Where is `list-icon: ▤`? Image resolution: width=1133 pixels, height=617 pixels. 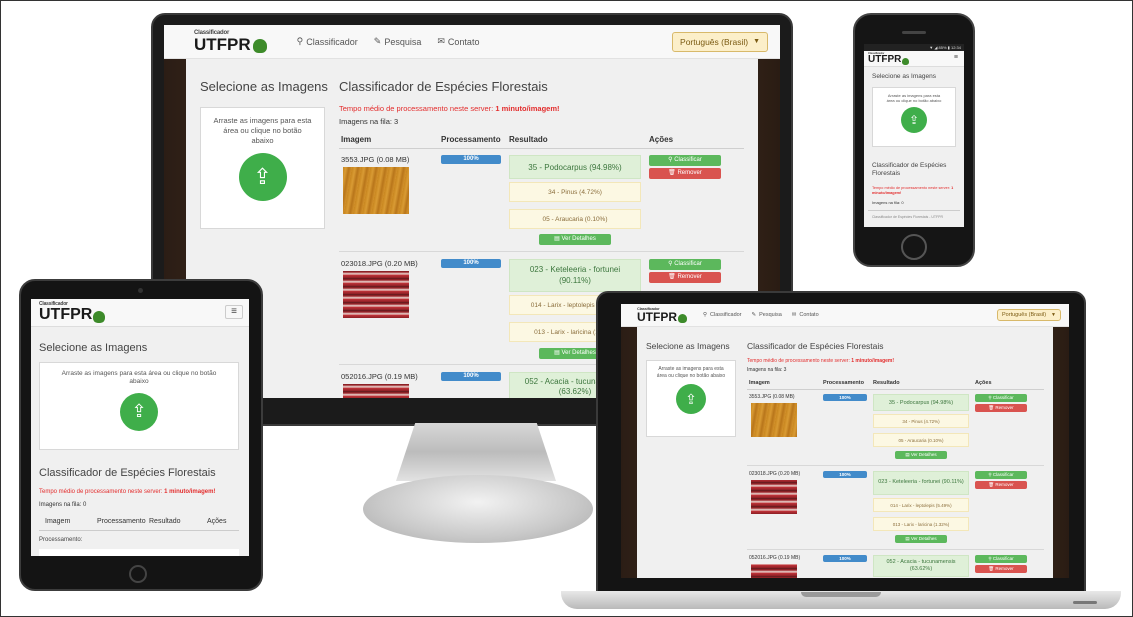 list-icon: ▤ is located at coordinates (907, 538).